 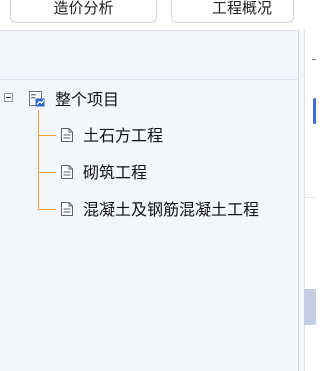 What do you see at coordinates (38, 160) in the screenshot?
I see `tree-connector-line` at bounding box center [38, 160].